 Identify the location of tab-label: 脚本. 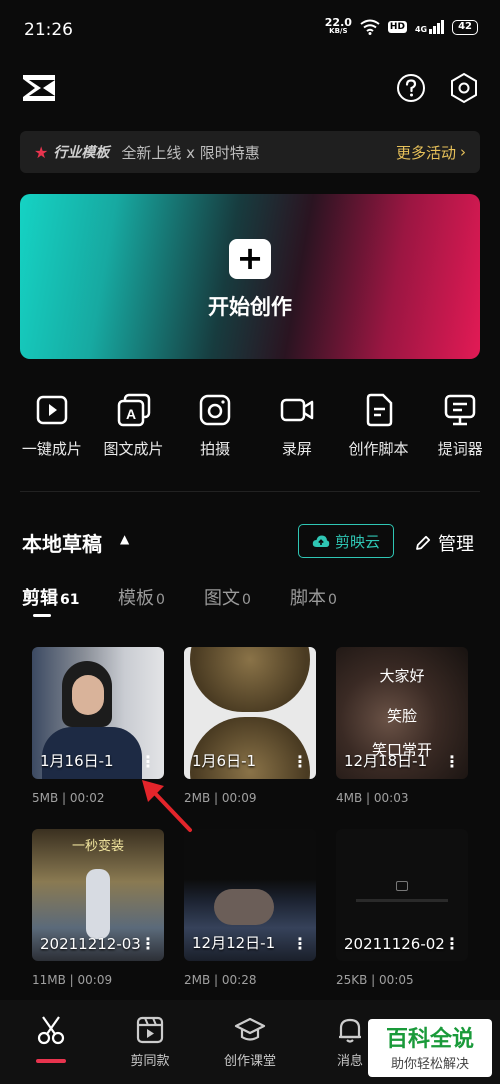
(308, 598).